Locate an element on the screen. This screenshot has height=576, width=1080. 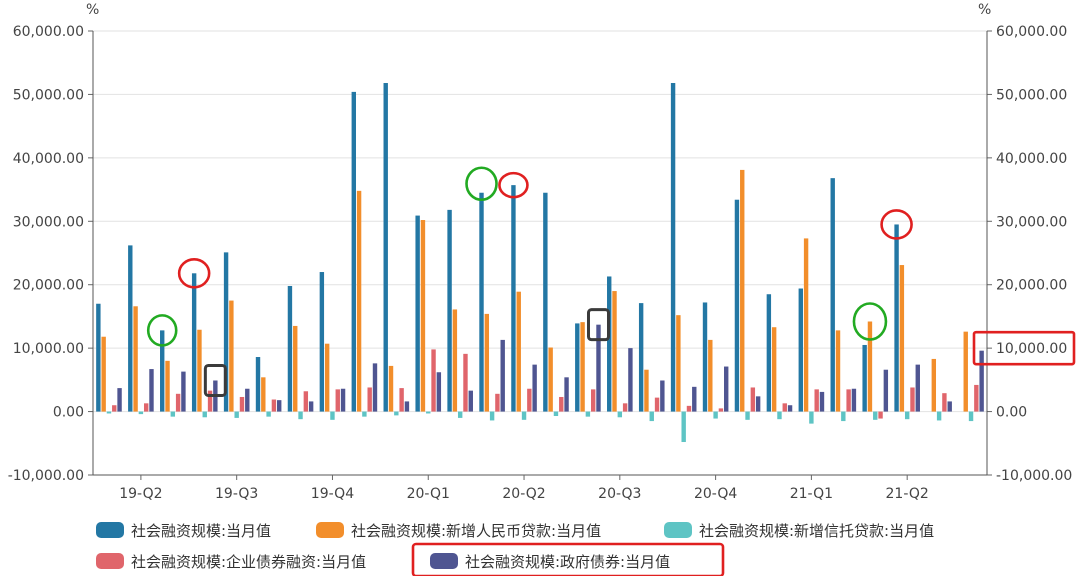
right-tick-label: 10,000.00 is located at coordinates (1031, 349).